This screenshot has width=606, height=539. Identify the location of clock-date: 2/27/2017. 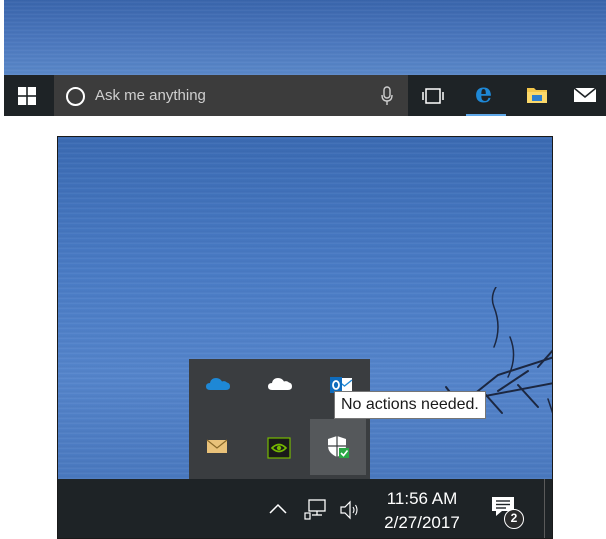
(422, 522).